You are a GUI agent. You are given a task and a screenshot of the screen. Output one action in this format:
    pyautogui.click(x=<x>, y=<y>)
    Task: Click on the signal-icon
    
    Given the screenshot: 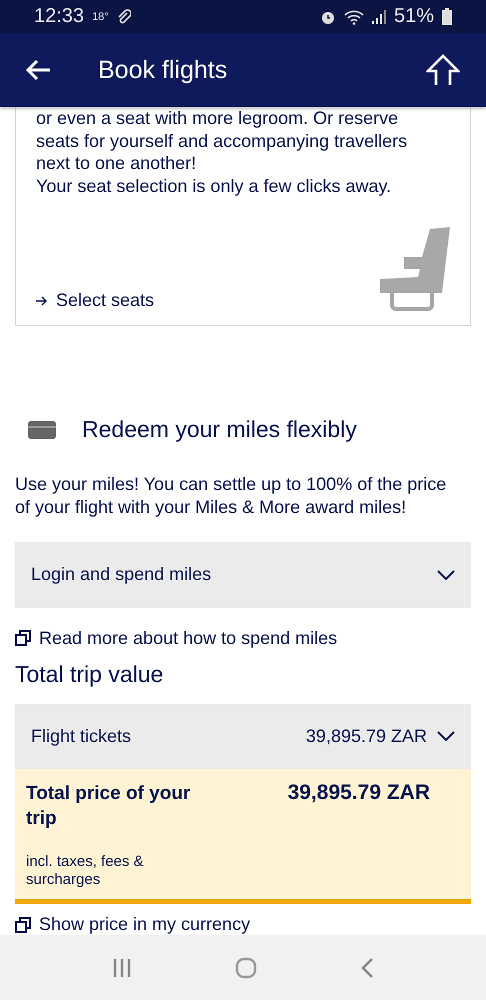 What is the action you would take?
    pyautogui.click(x=379, y=16)
    